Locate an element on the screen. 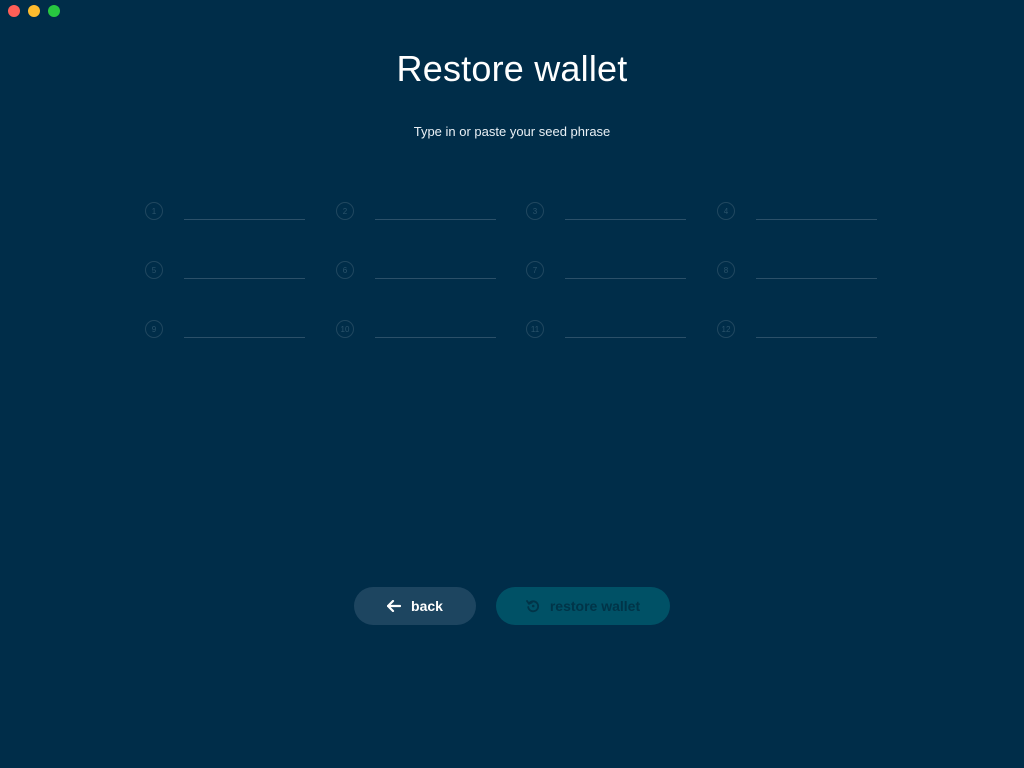  seed-word-number: 6 is located at coordinates (345, 270).